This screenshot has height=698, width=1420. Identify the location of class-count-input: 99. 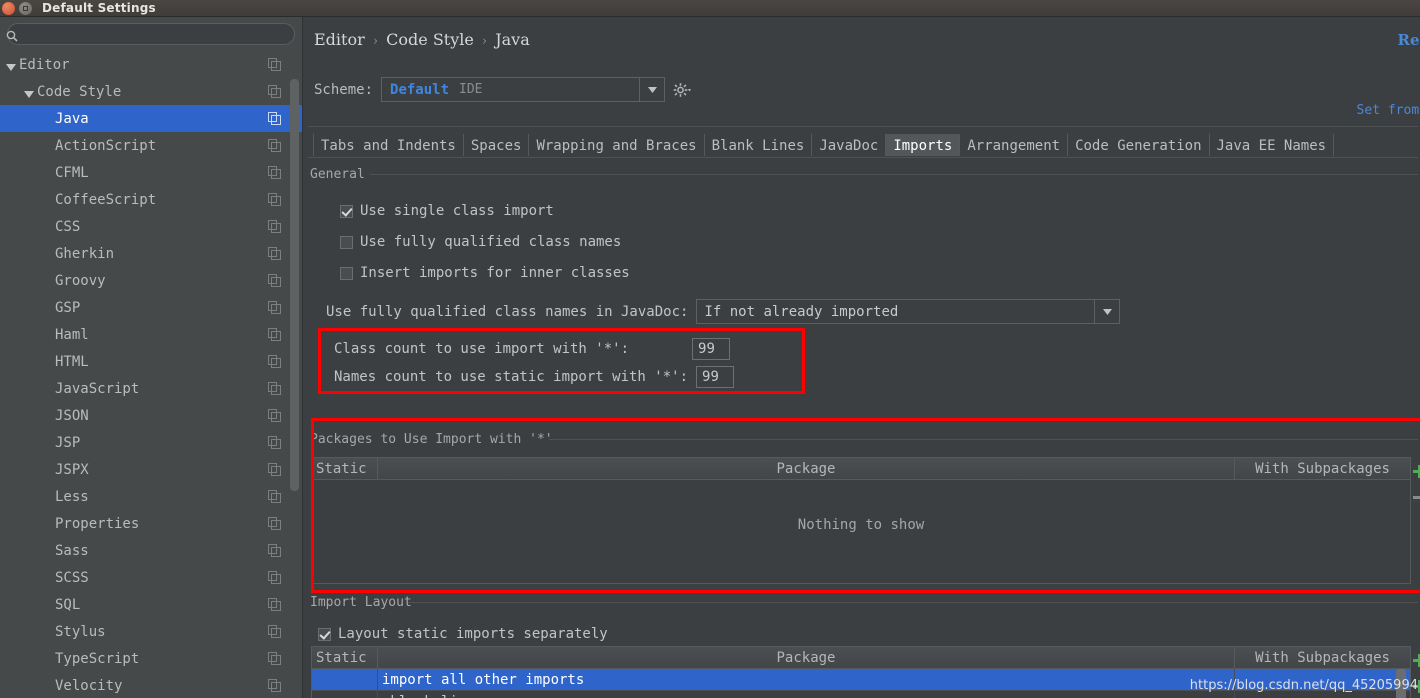
(711, 349).